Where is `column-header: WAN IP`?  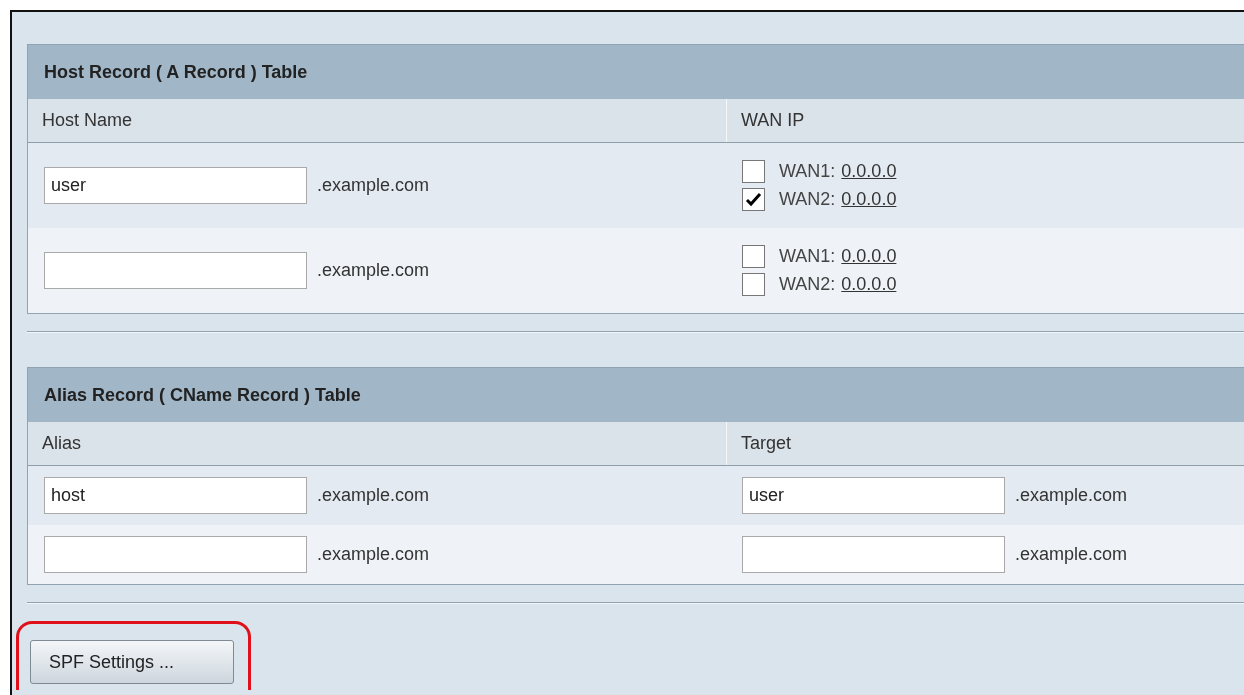
column-header: WAN IP is located at coordinates (985, 120).